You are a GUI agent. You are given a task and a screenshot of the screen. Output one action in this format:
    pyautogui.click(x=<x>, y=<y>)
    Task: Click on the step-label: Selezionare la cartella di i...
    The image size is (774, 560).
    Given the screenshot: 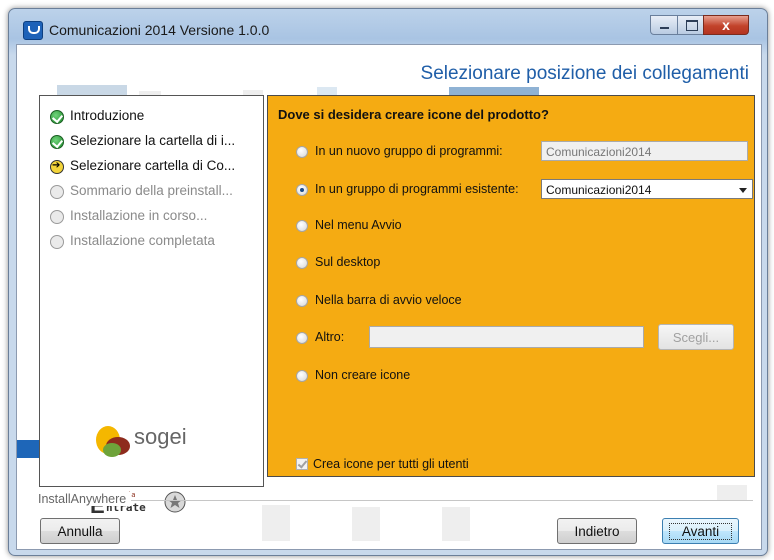 What is the action you would take?
    pyautogui.click(x=153, y=140)
    